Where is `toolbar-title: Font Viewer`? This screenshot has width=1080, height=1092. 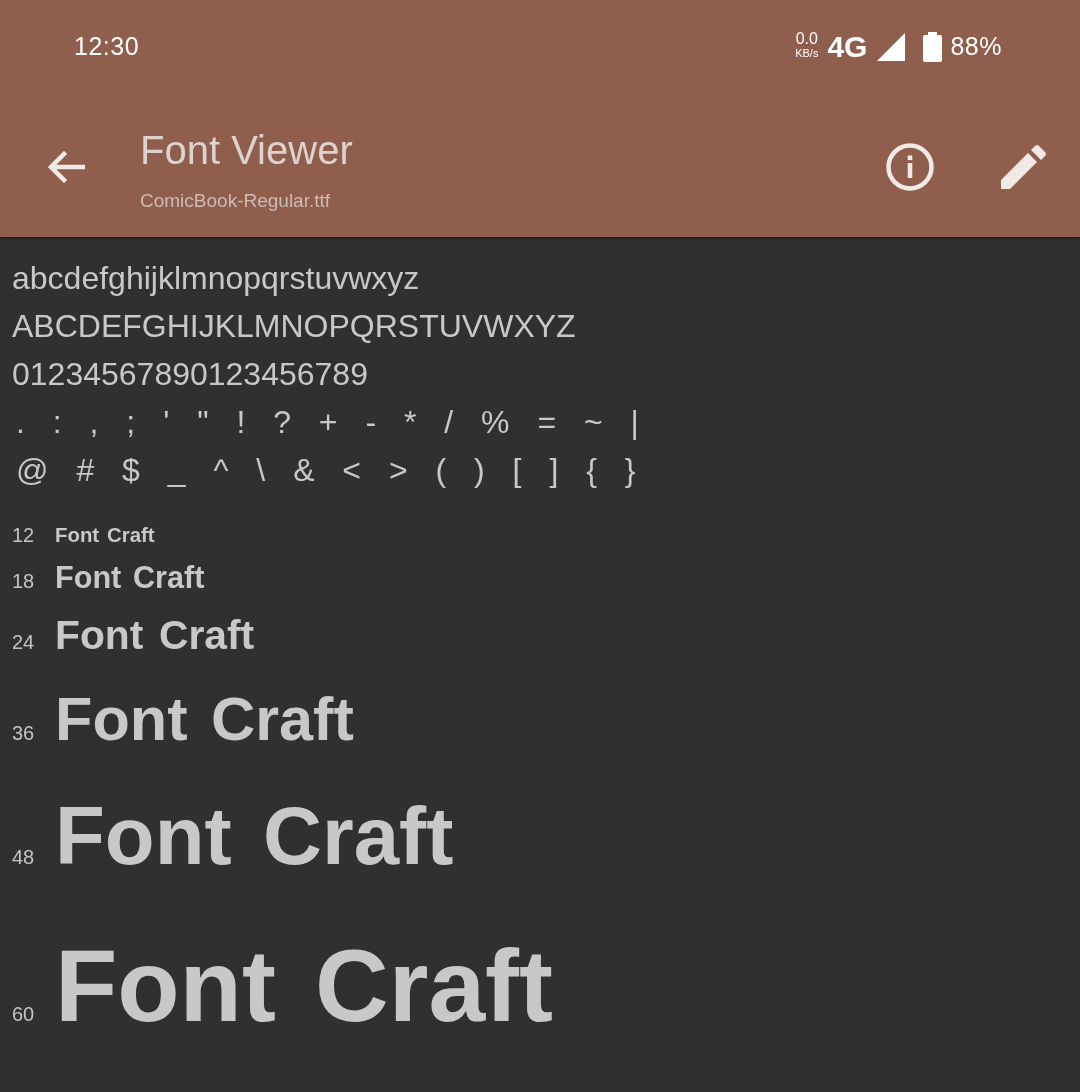
toolbar-title: Font Viewer is located at coordinates (246, 150).